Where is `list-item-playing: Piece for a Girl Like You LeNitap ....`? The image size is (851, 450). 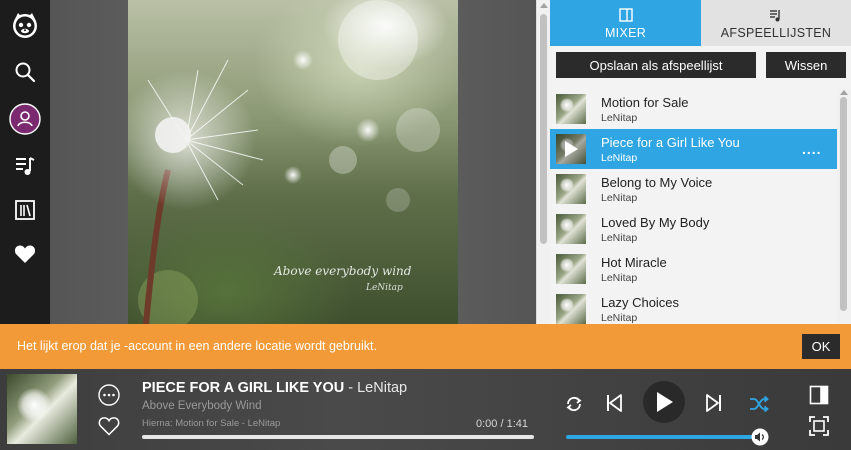
list-item-playing: Piece for a Girl Like You LeNitap .... is located at coordinates (693, 149).